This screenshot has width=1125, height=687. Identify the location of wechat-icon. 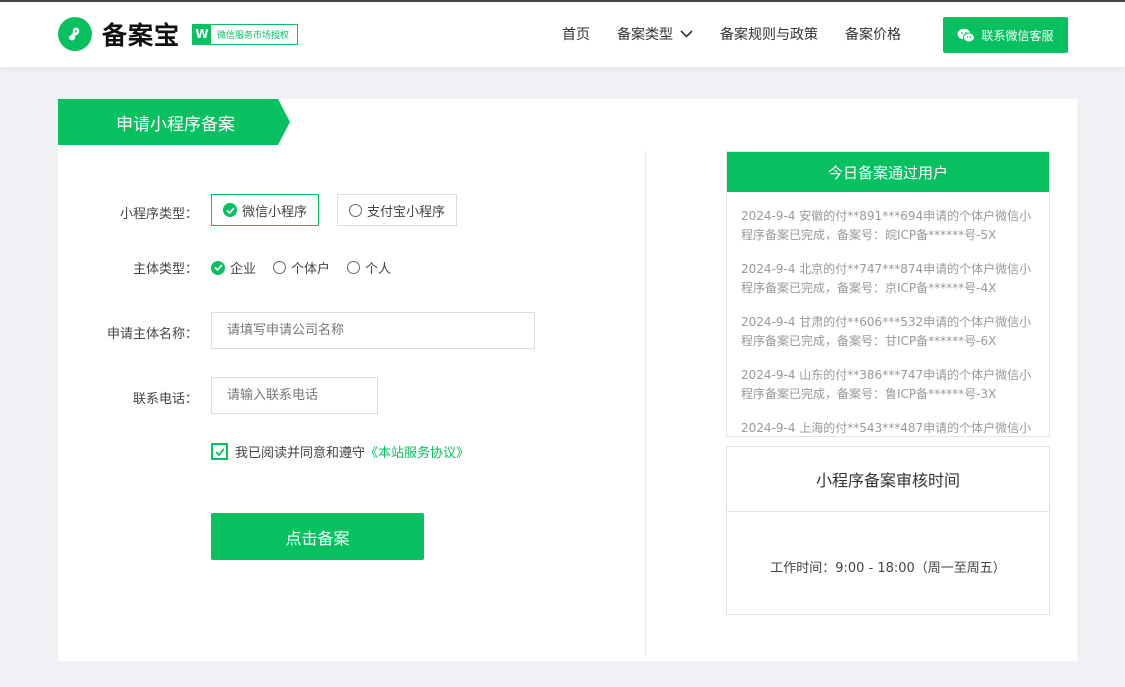
(966, 35).